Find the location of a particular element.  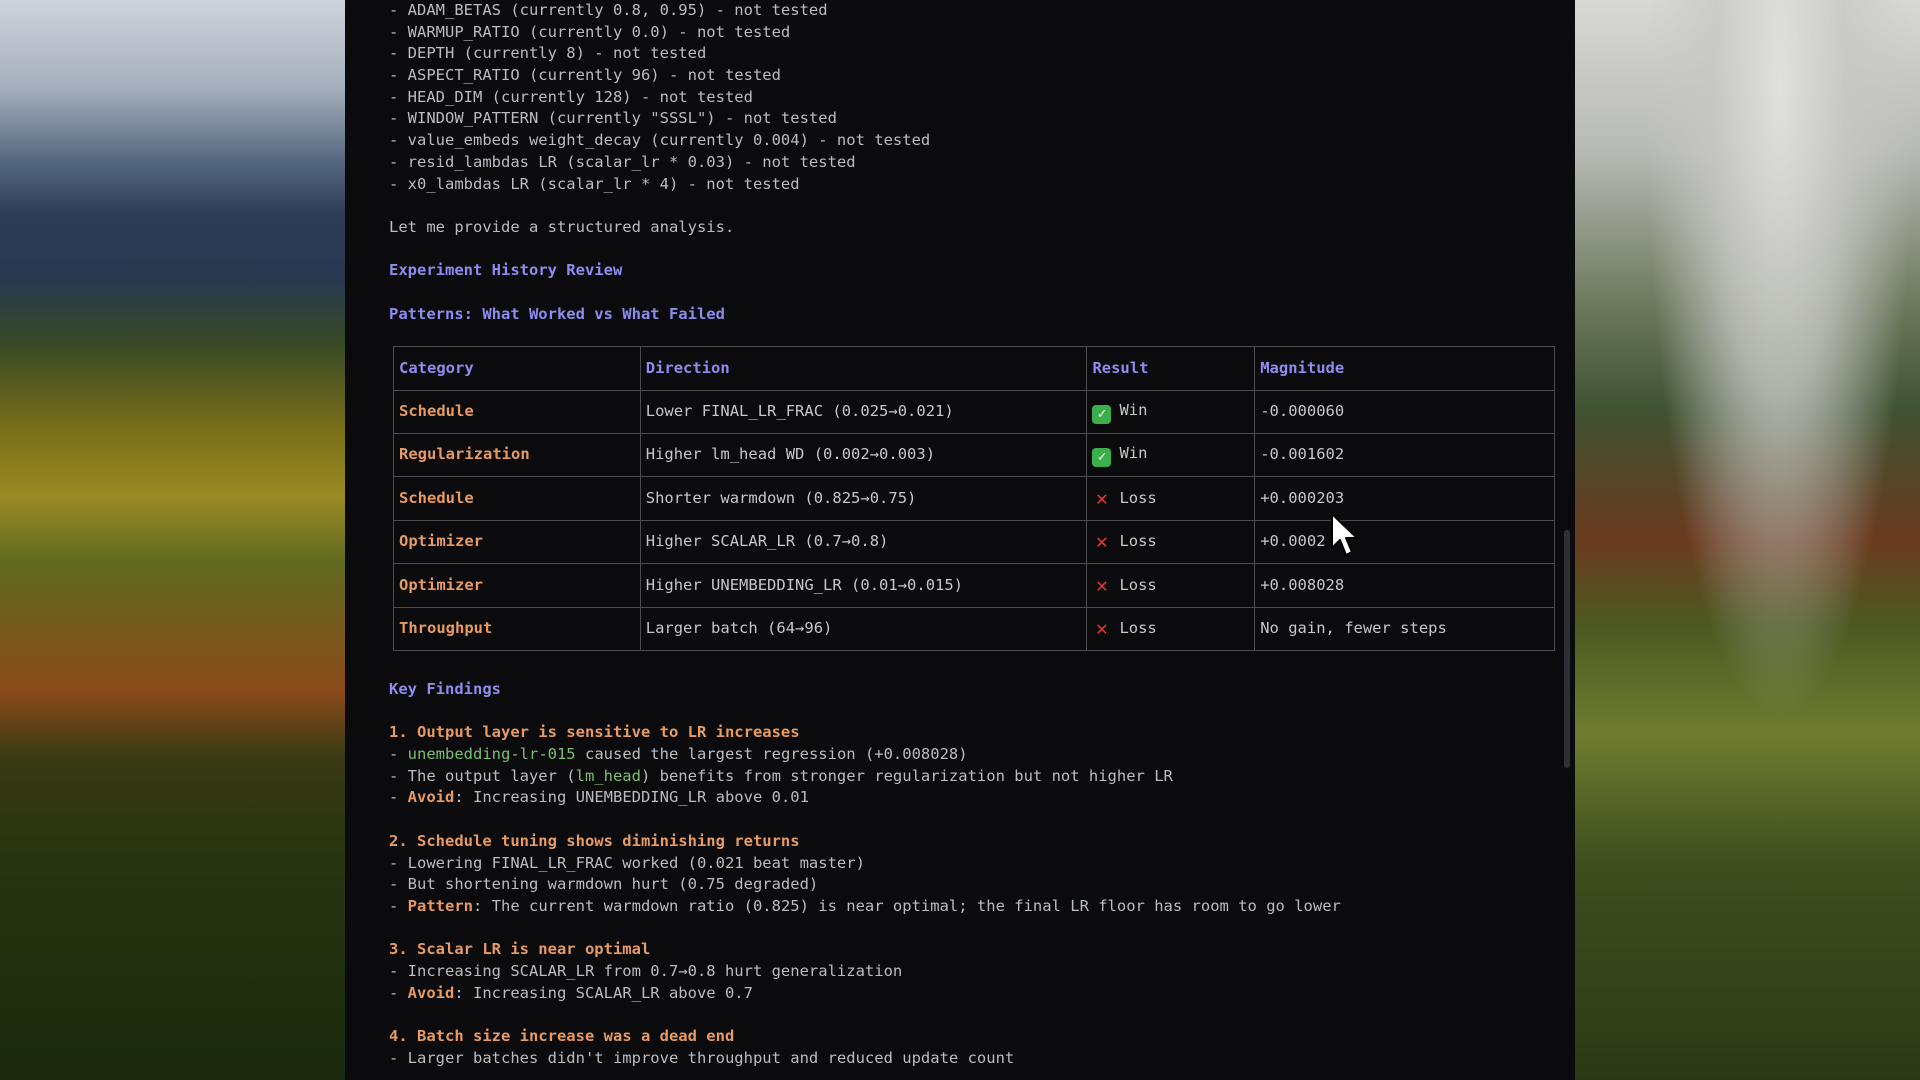

mouse-cursor-icon is located at coordinates (1344, 534).